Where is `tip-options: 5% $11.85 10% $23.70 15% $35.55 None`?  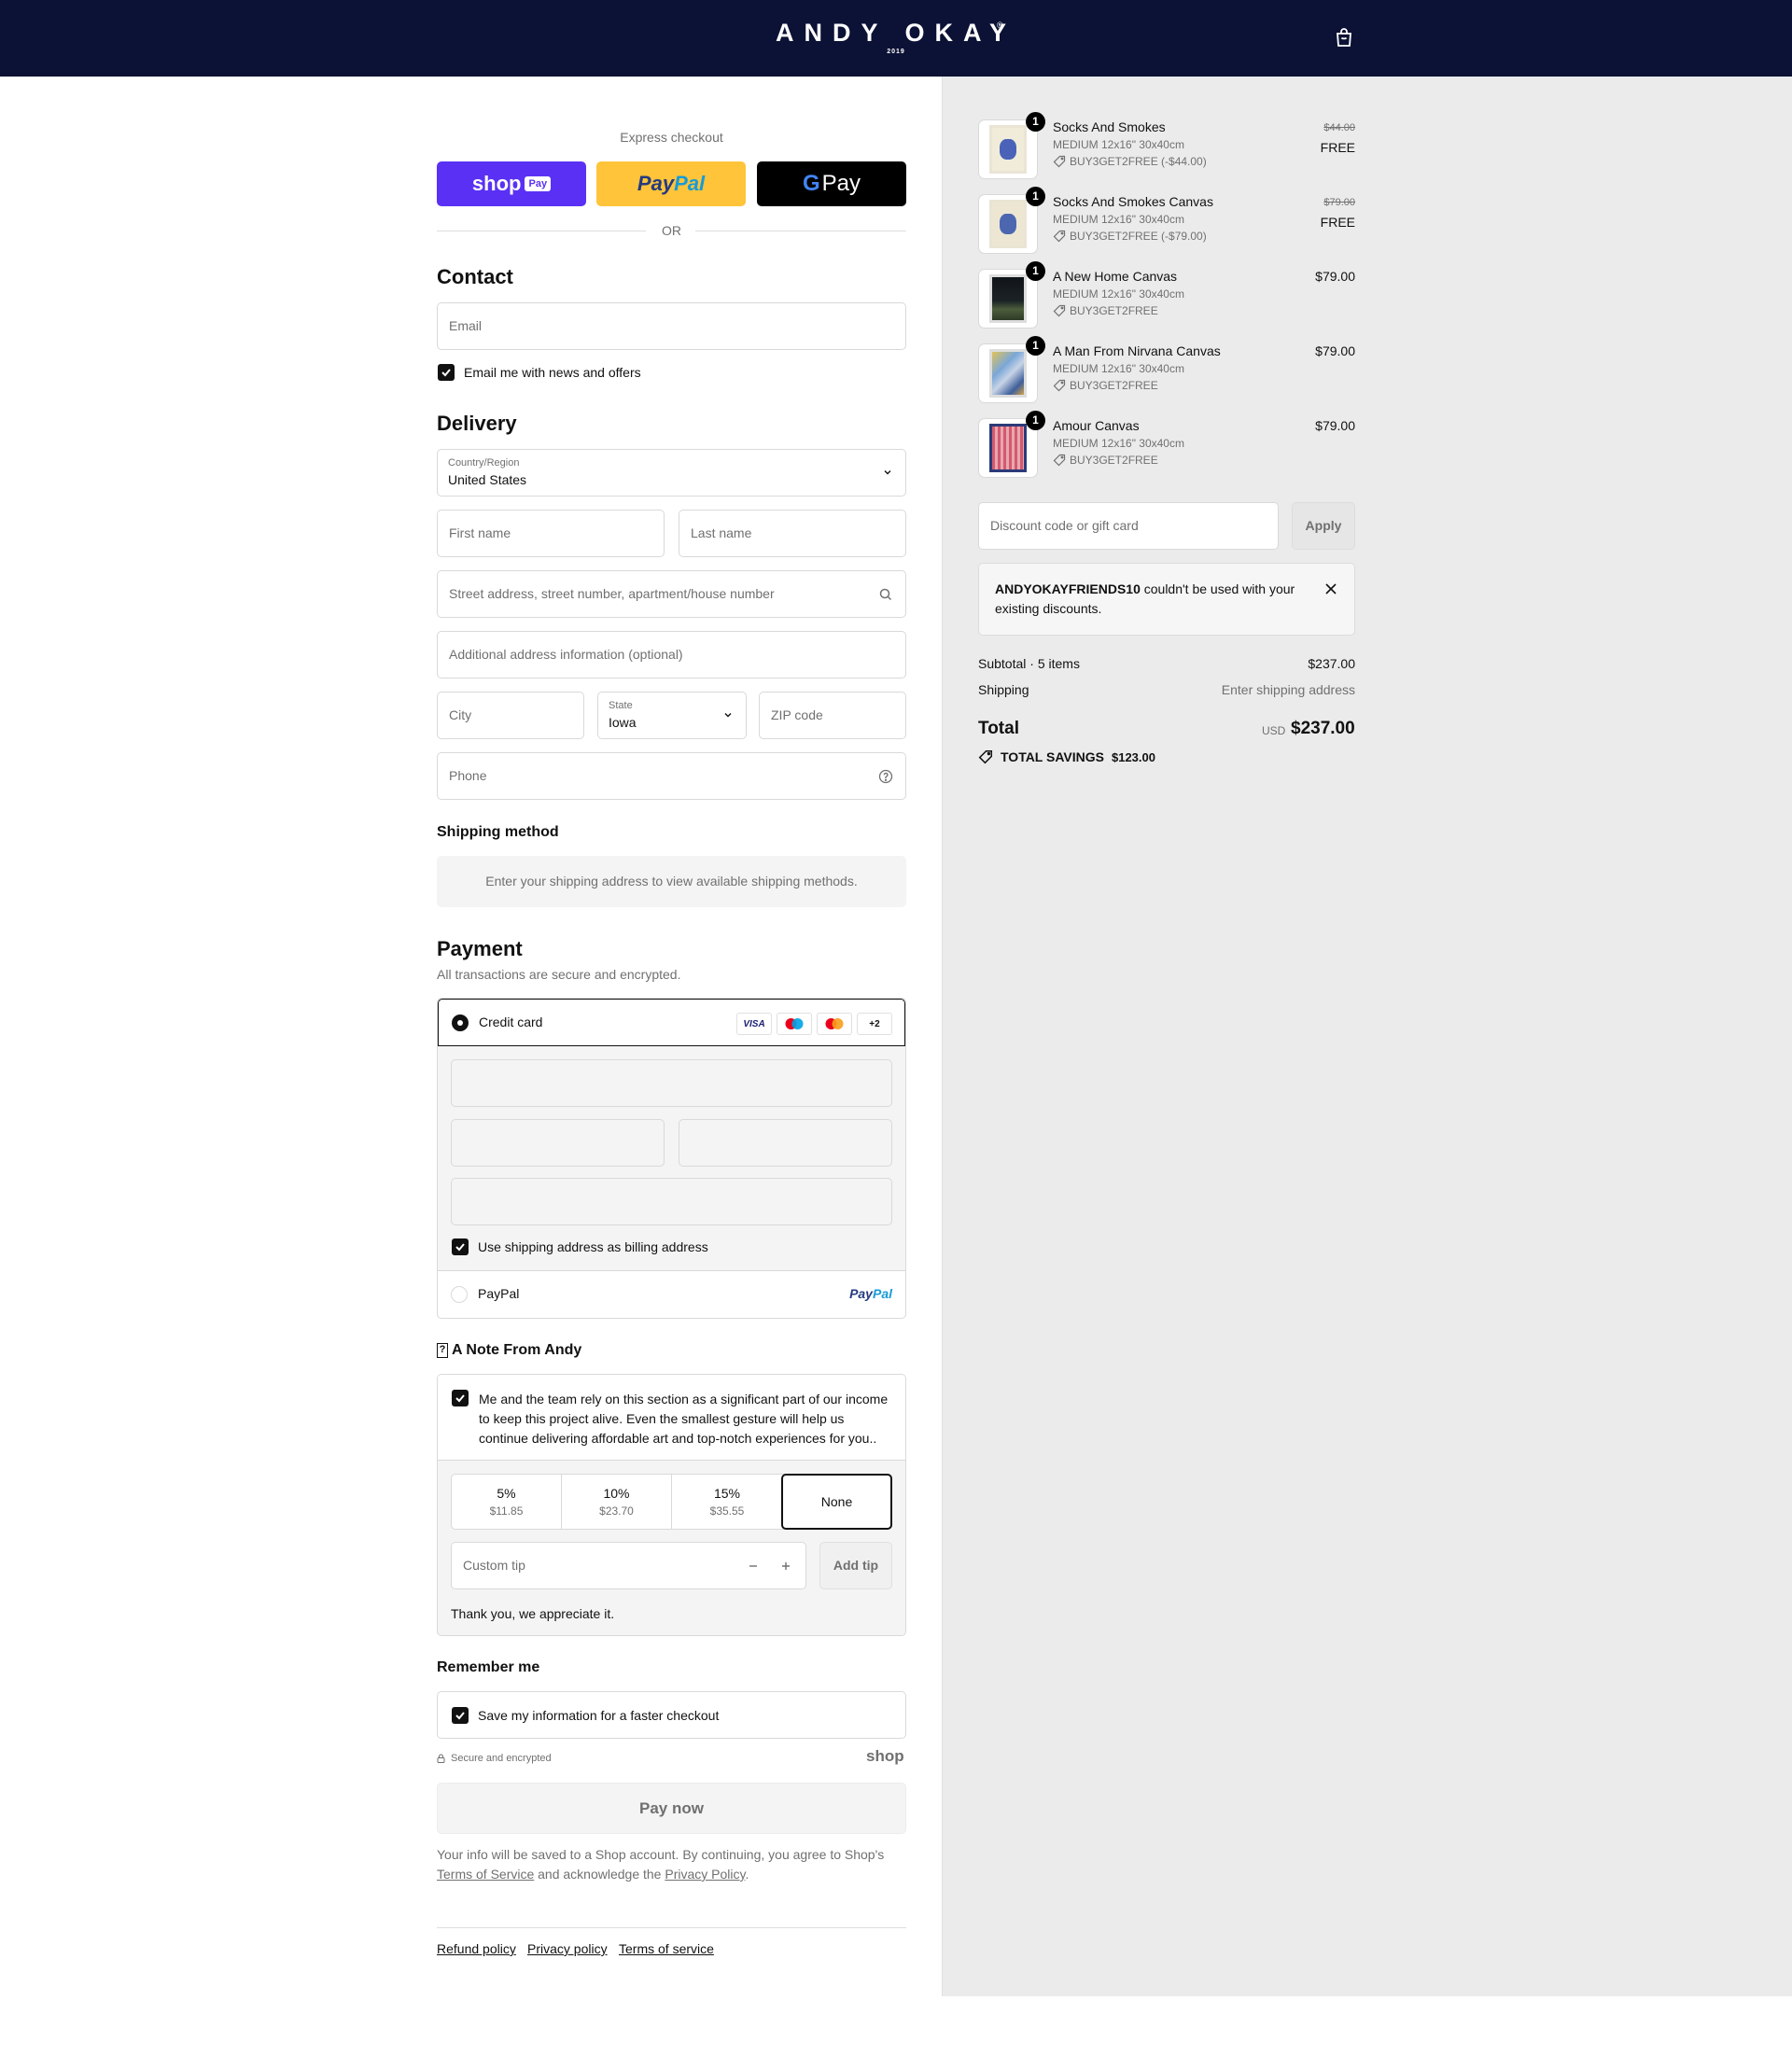
tip-options: 5% $11.85 10% $23.70 15% $35.55 None is located at coordinates (671, 1502).